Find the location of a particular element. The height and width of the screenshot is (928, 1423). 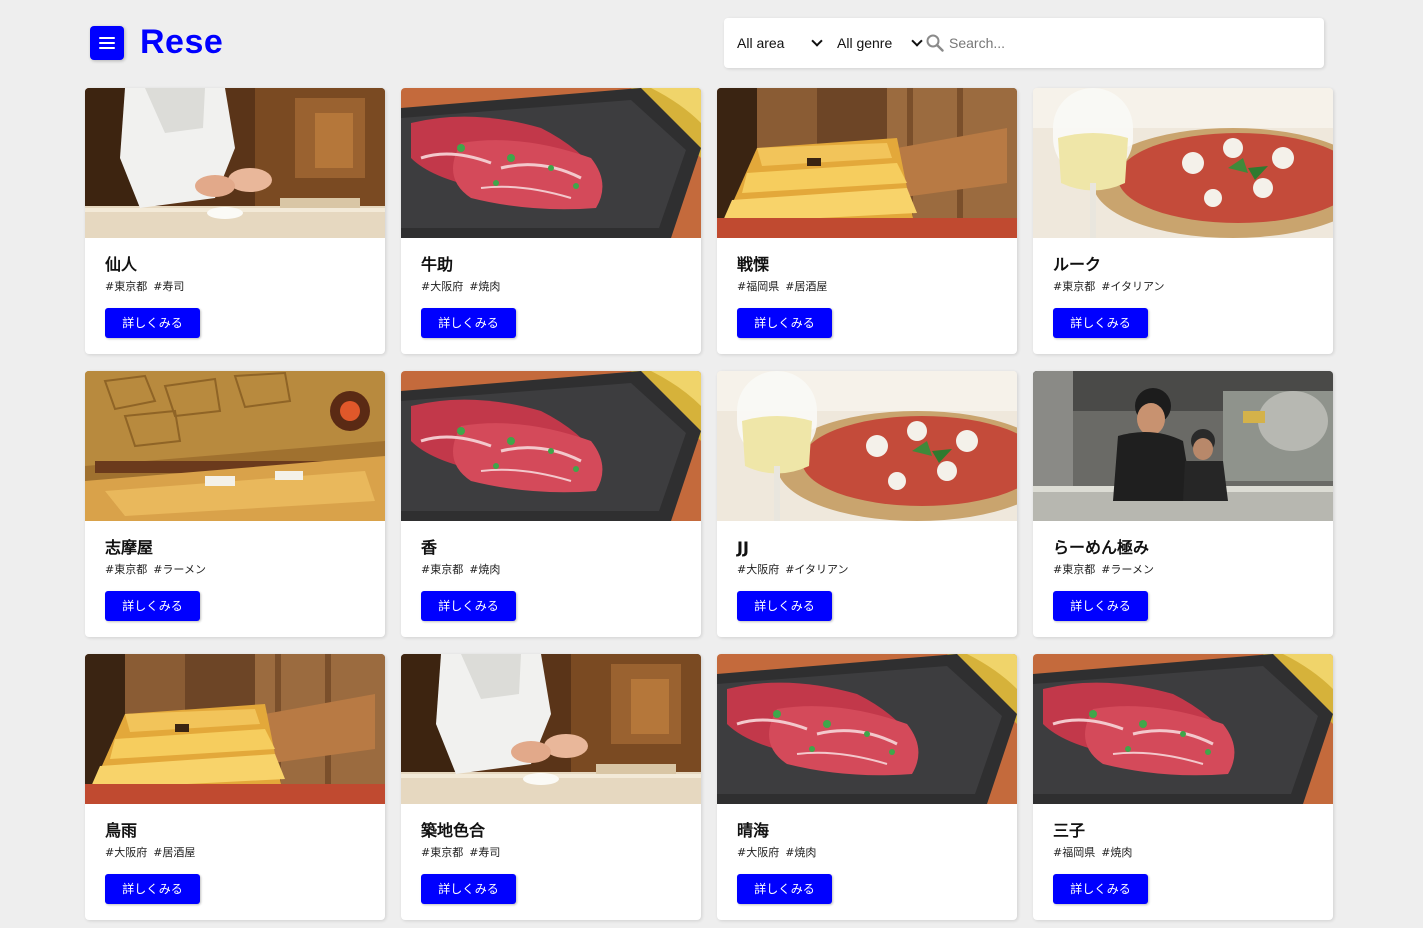

shop-name: 戦慄 is located at coordinates (753, 264).